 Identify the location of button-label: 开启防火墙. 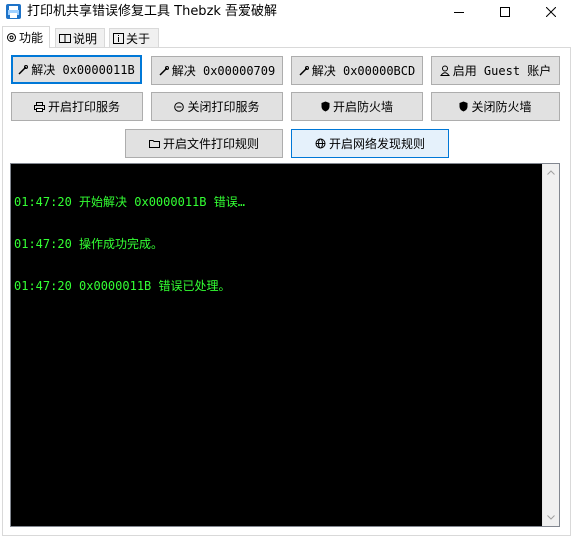
(362, 107).